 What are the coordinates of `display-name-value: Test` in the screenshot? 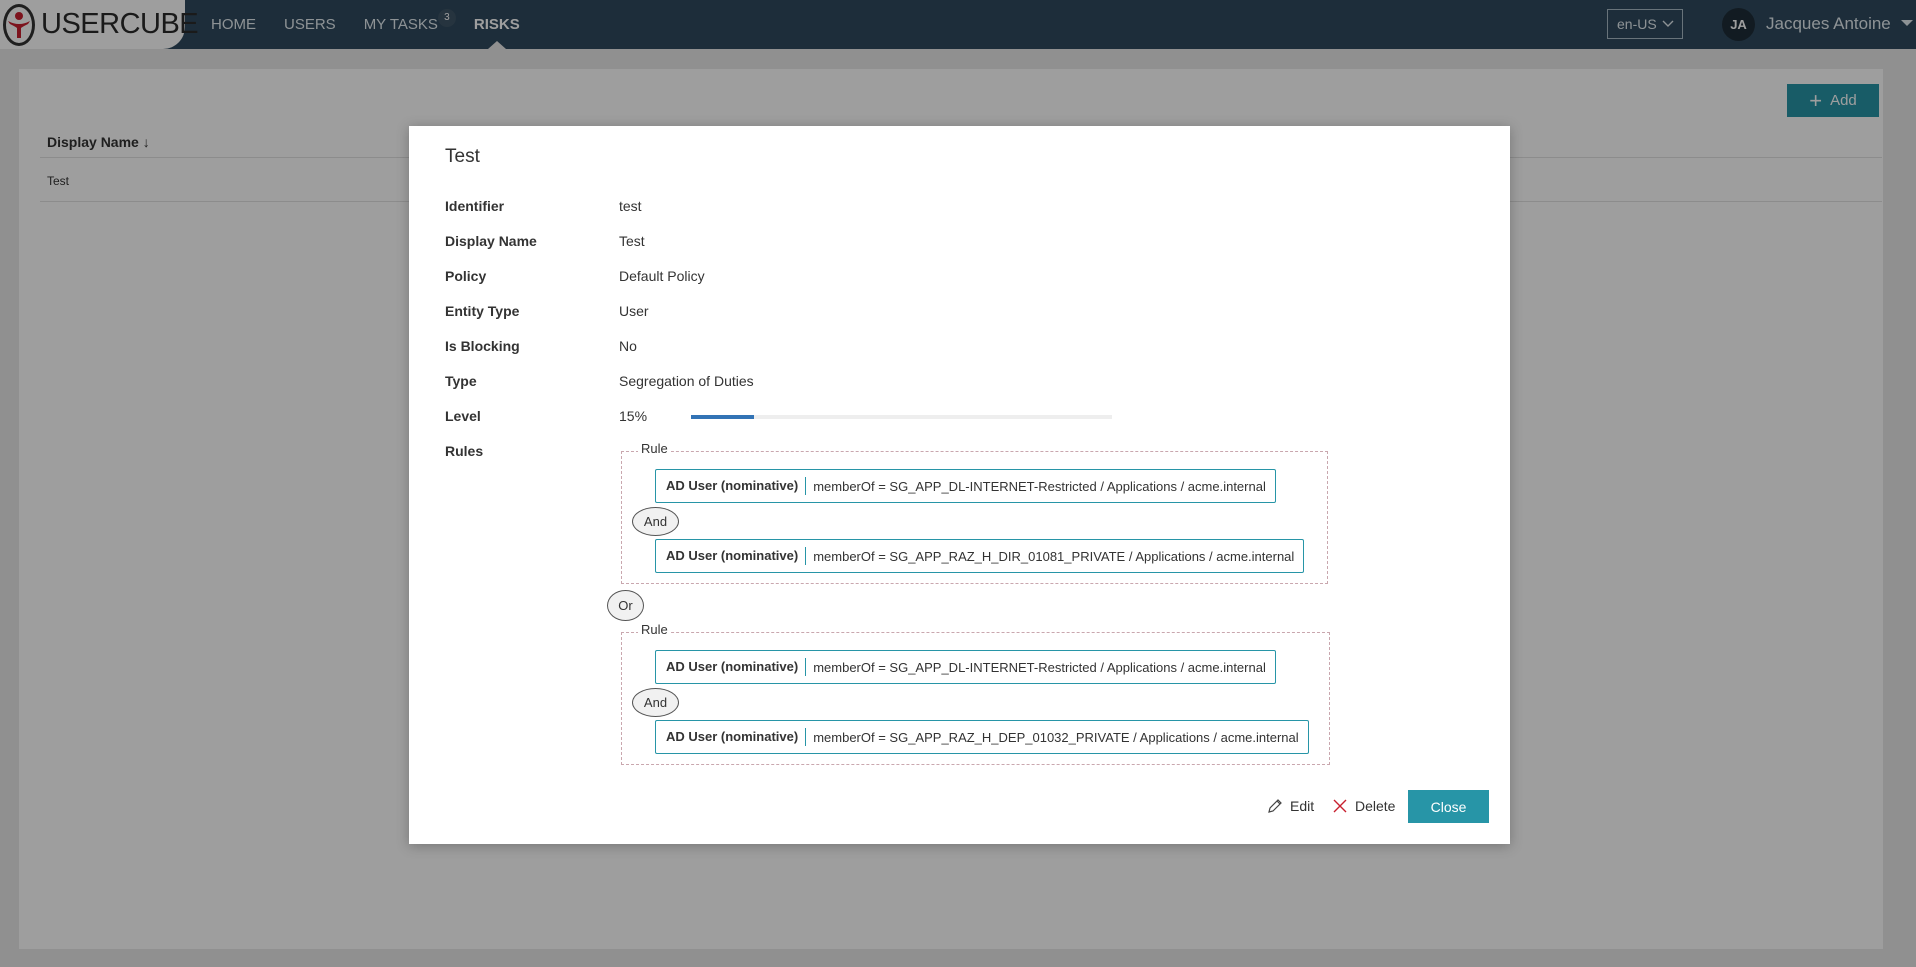 It's located at (632, 241).